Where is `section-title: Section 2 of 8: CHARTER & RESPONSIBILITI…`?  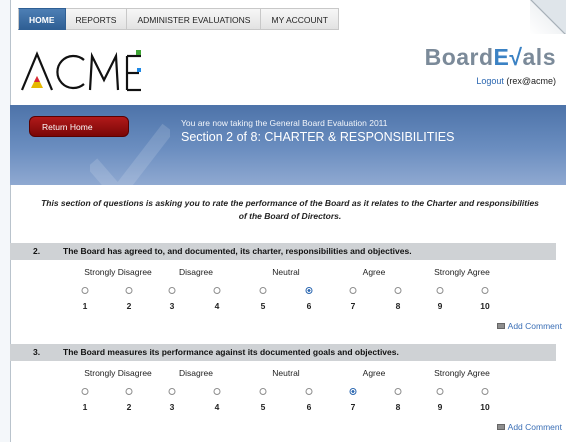
section-title: Section 2 of 8: CHARTER & RESPONSIBILITI… is located at coordinates (318, 137).